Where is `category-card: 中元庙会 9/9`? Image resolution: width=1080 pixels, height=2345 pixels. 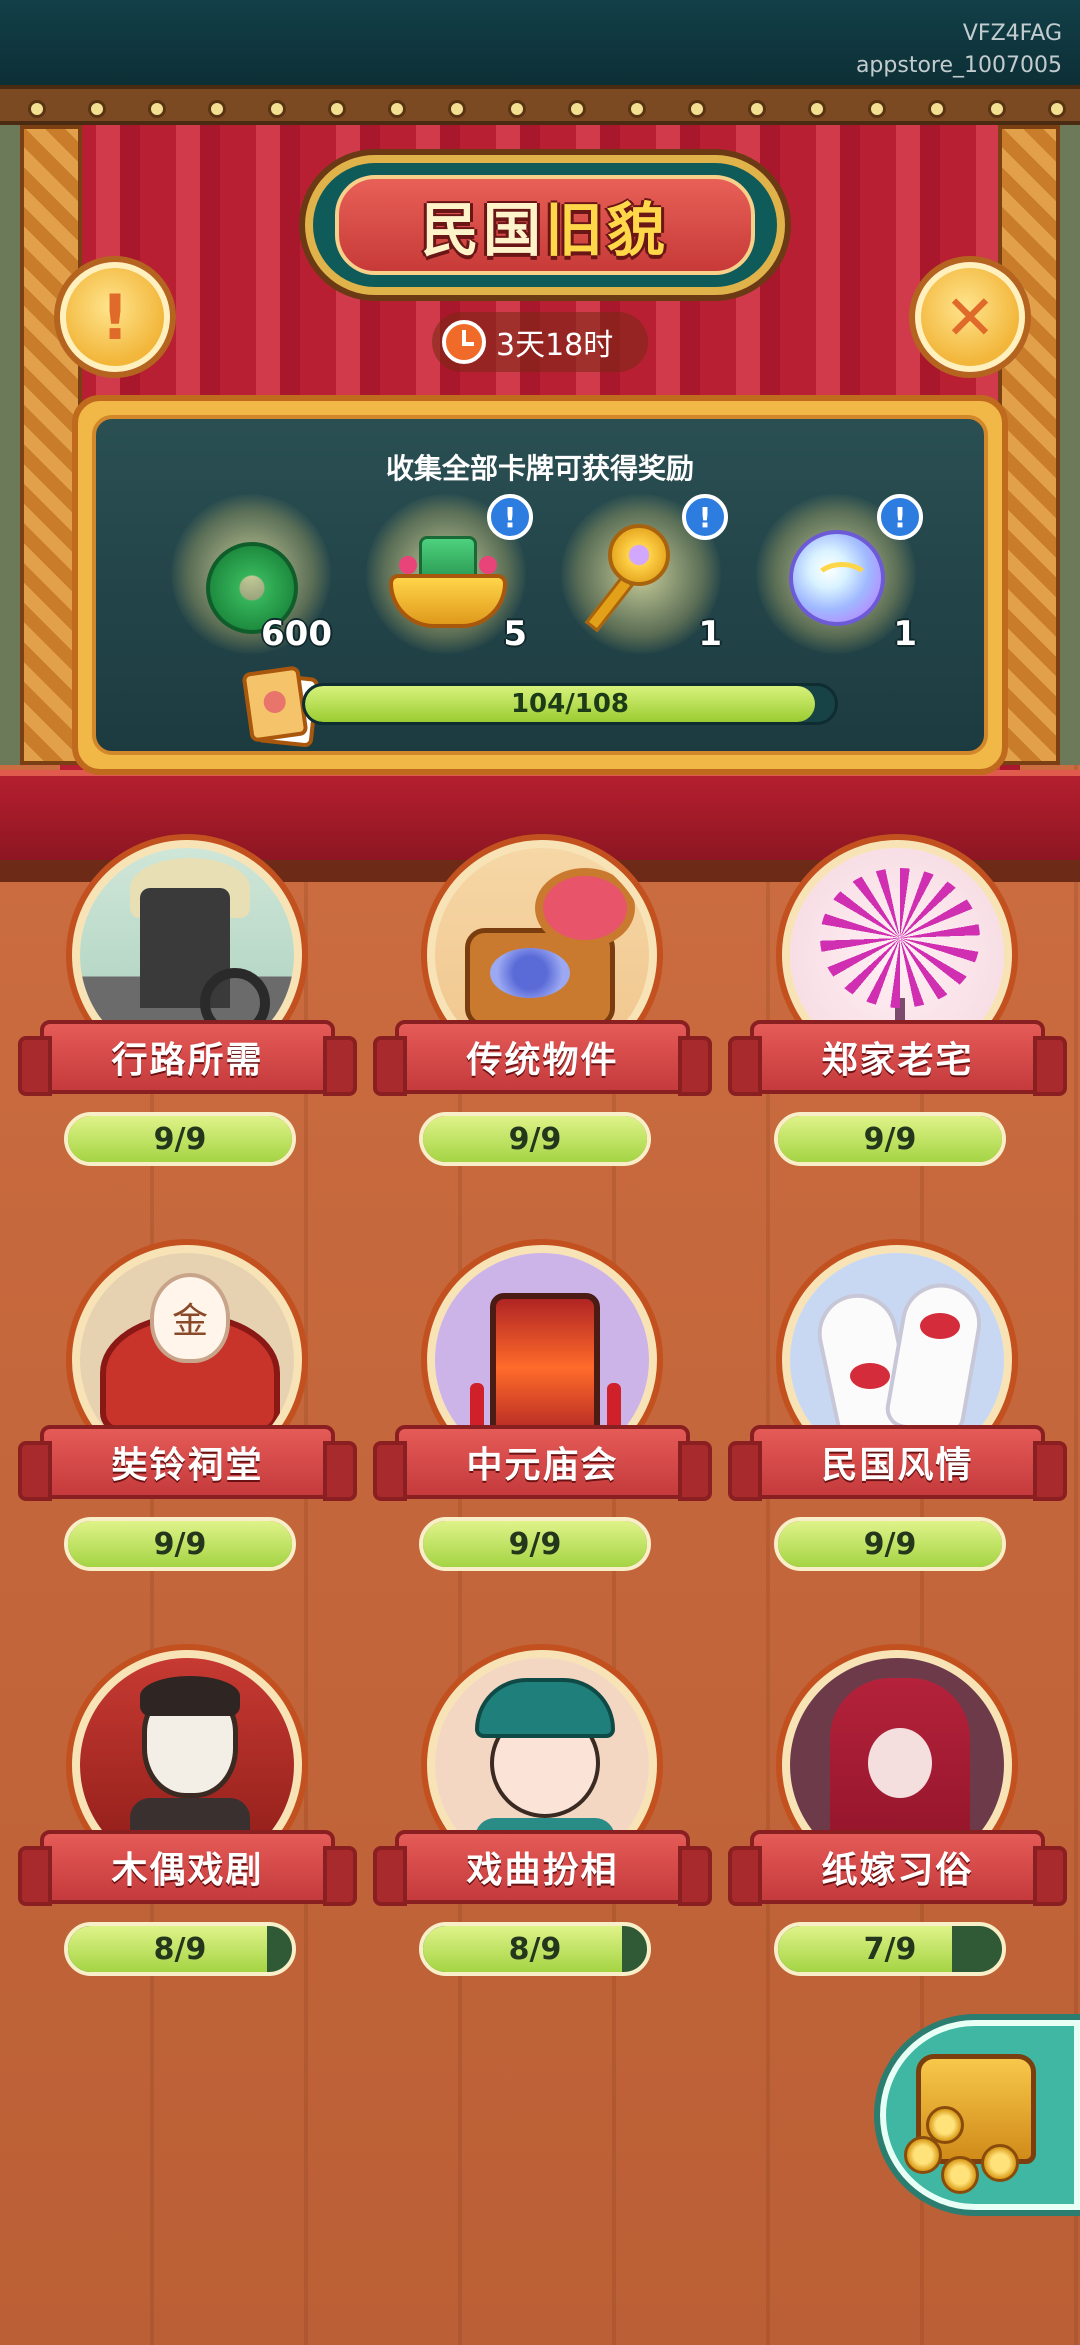
category-card: 中元庙会 9/9 is located at coordinates (542, 1422).